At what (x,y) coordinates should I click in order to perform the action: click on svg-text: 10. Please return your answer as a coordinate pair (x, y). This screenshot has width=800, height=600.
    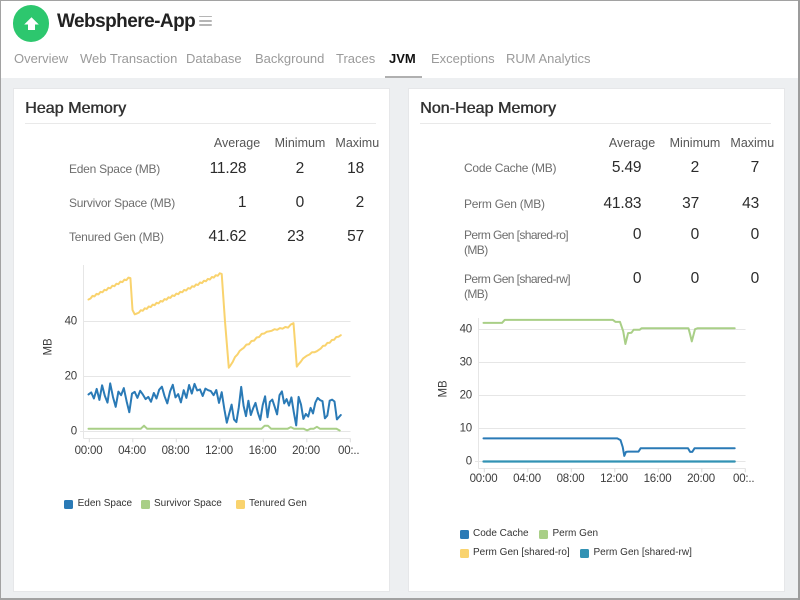
    Looking at the image, I should click on (466, 428).